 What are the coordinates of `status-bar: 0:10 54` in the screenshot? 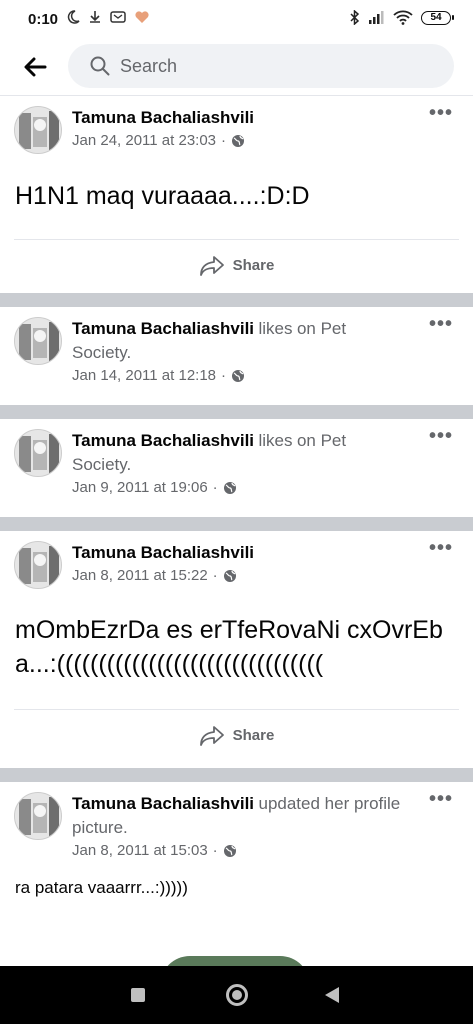 It's located at (236, 20).